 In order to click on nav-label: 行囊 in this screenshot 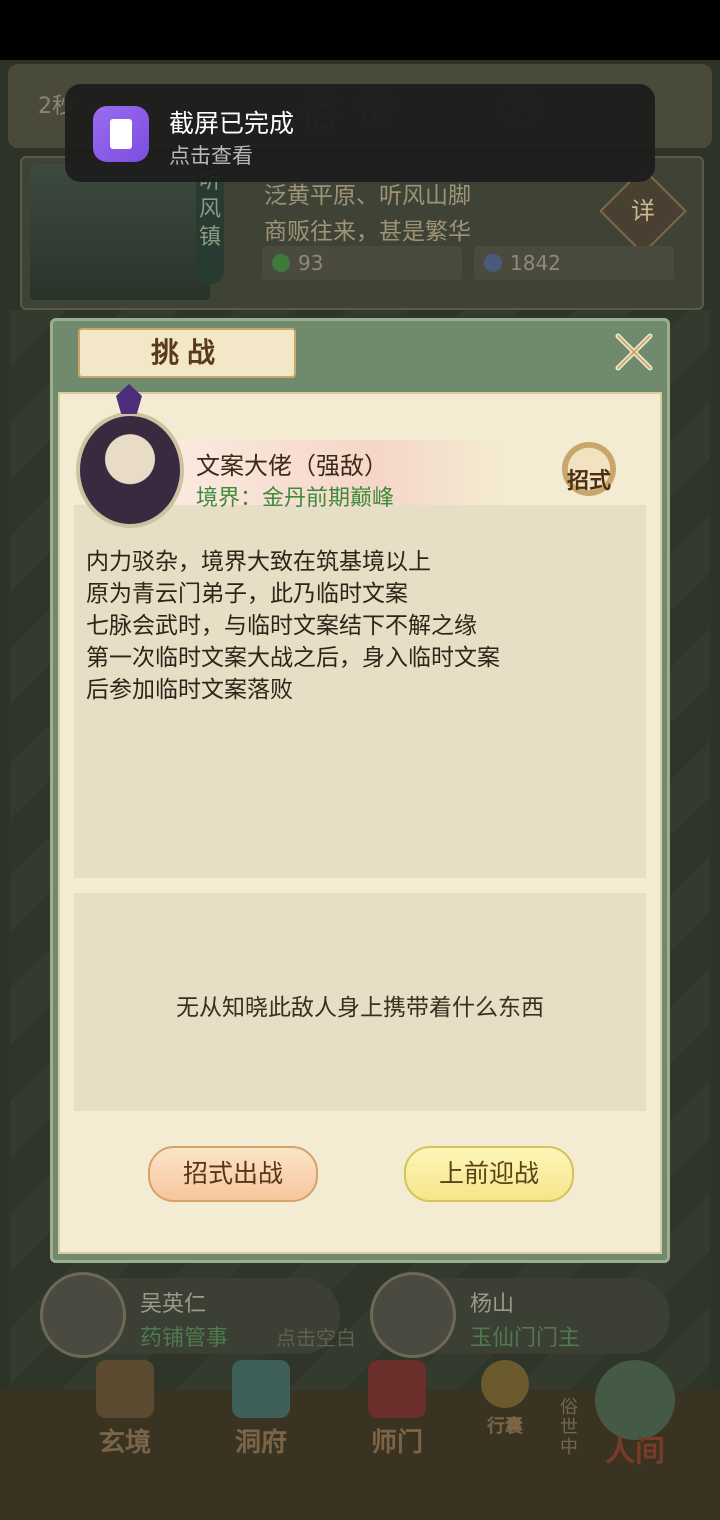, I will do `click(505, 1426)`.